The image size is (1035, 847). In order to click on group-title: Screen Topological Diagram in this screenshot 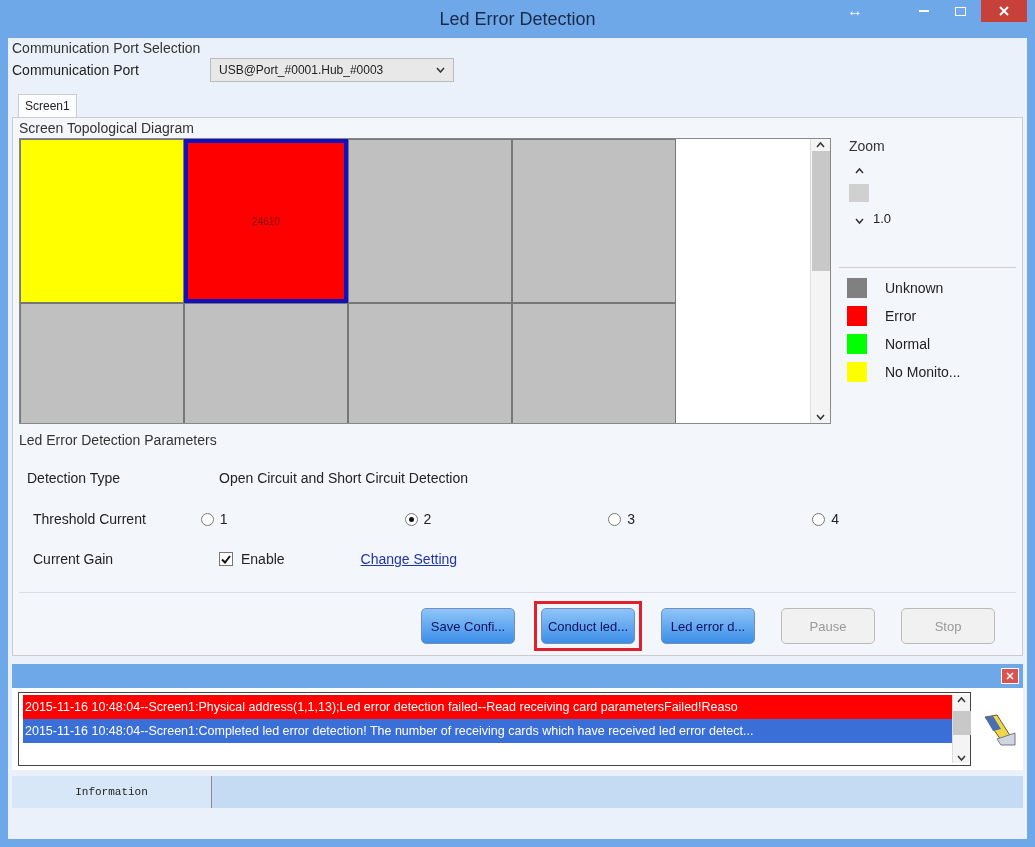, I will do `click(107, 128)`.